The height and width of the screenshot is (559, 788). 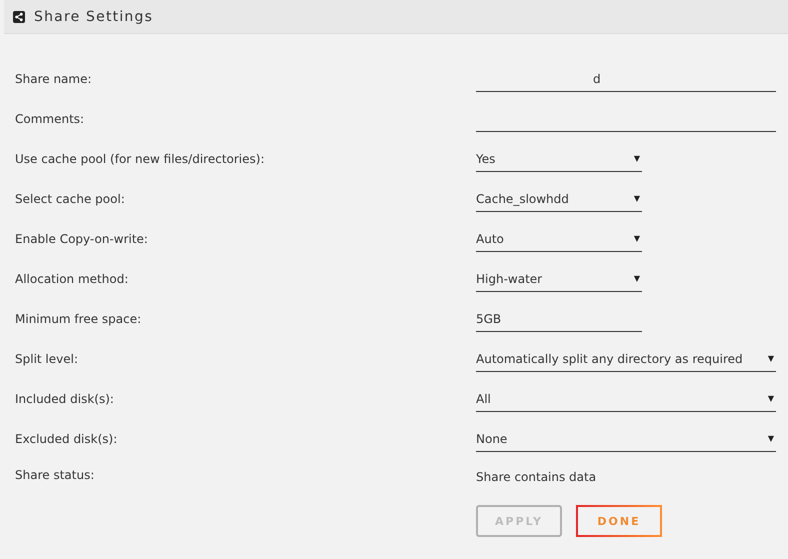 What do you see at coordinates (72, 279) in the screenshot?
I see `setting-label: Allocation method:` at bounding box center [72, 279].